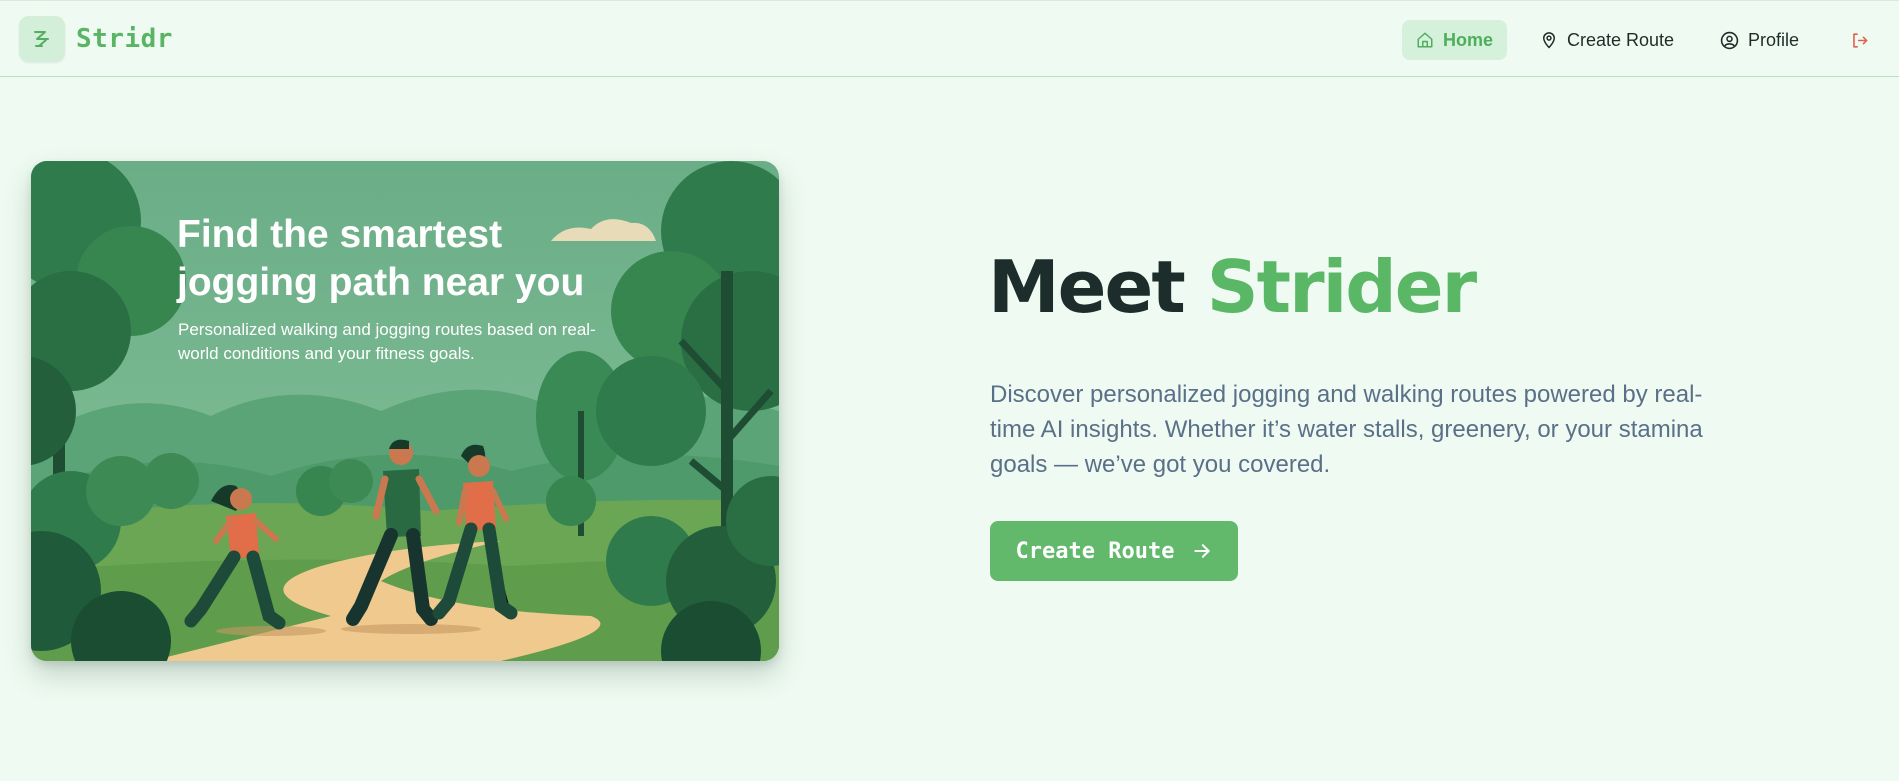 This screenshot has height=781, width=1899. What do you see at coordinates (1774, 39) in the screenshot?
I see `nav-profile-label: Profile` at bounding box center [1774, 39].